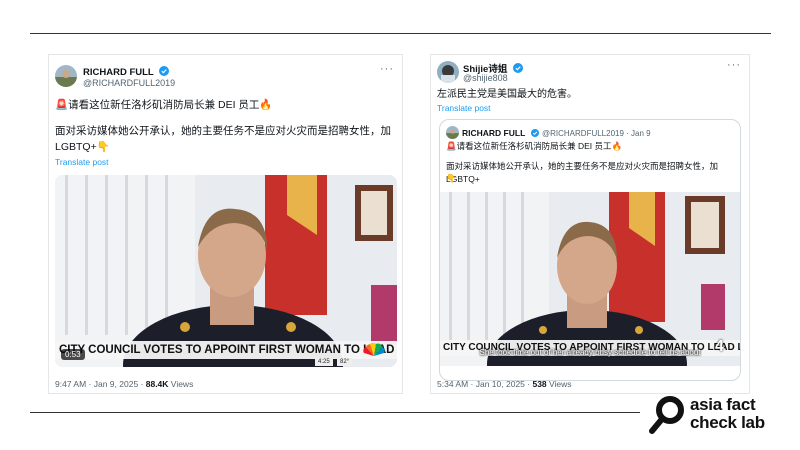 The width and height of the screenshot is (800, 450). What do you see at coordinates (723, 404) in the screenshot?
I see `logo-text-line-1: asia fact` at bounding box center [723, 404].